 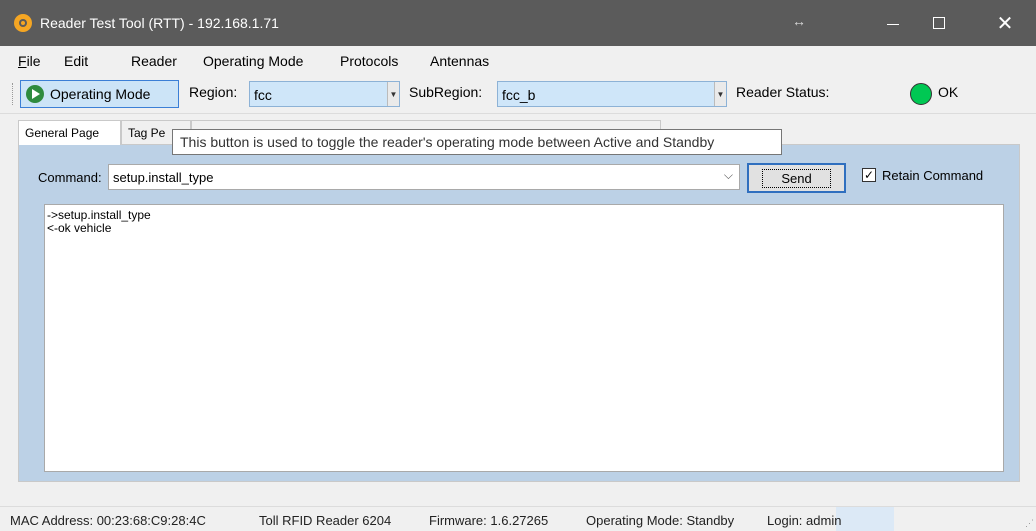 I want to click on command-input: setup.install_type ⌵, so click(x=424, y=177).